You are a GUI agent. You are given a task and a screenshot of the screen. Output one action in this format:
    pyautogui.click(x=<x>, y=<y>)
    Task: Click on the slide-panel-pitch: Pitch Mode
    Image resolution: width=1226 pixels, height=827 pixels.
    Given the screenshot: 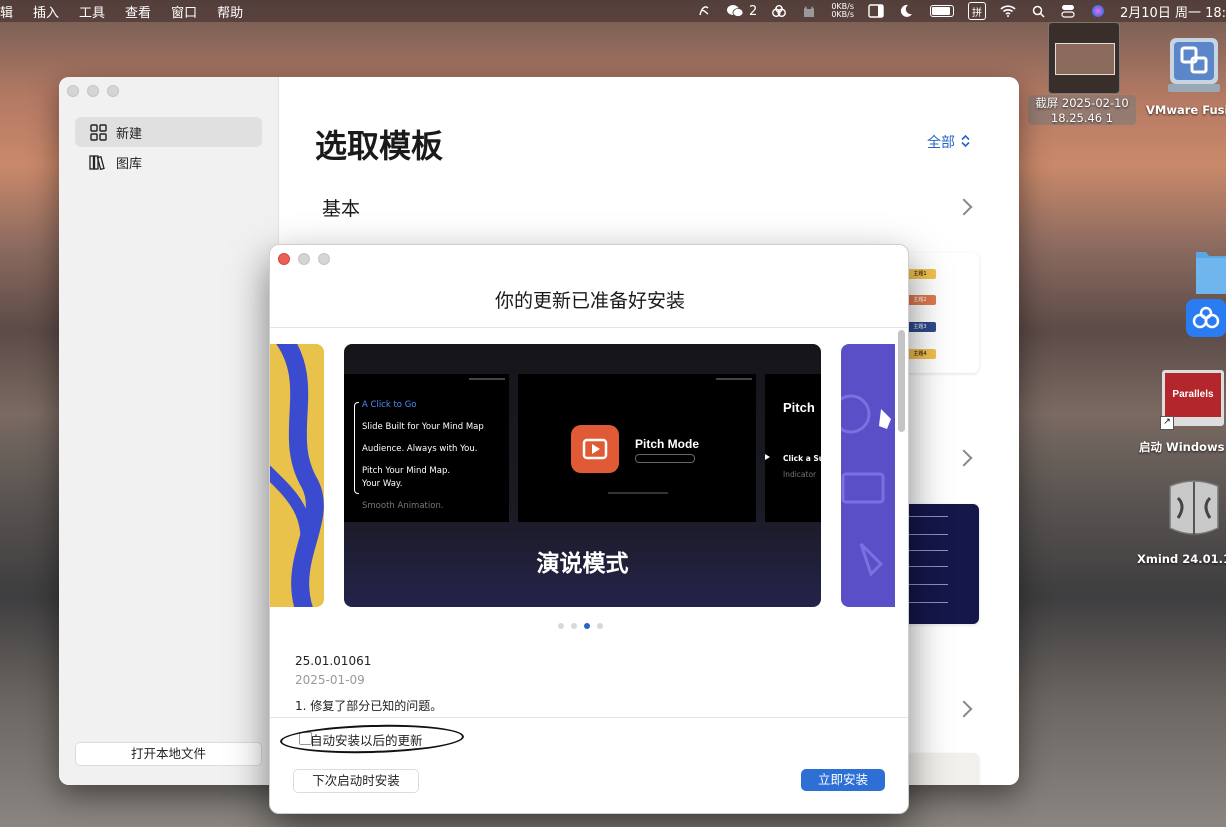 What is the action you would take?
    pyautogui.click(x=637, y=448)
    